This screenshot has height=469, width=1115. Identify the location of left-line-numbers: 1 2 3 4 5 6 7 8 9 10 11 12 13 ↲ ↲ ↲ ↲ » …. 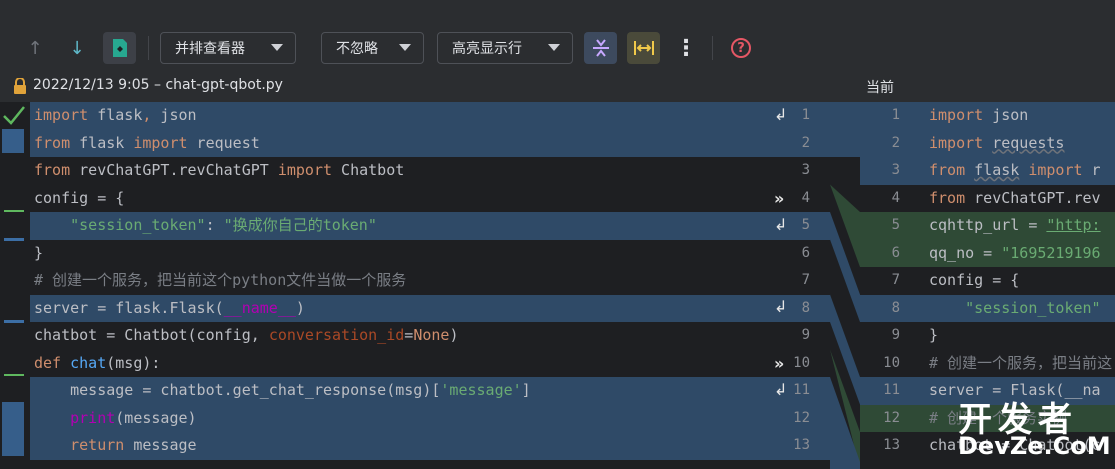
(780, 285).